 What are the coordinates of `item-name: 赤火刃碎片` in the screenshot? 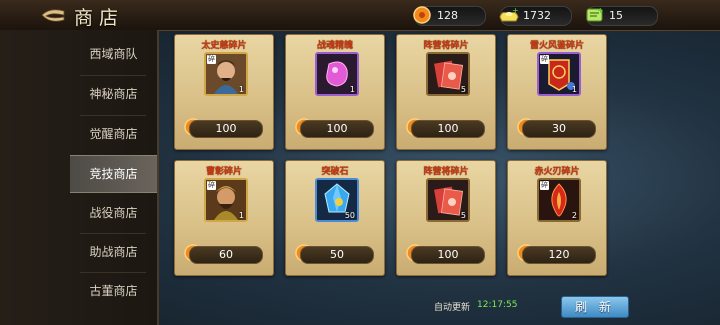 It's located at (557, 172).